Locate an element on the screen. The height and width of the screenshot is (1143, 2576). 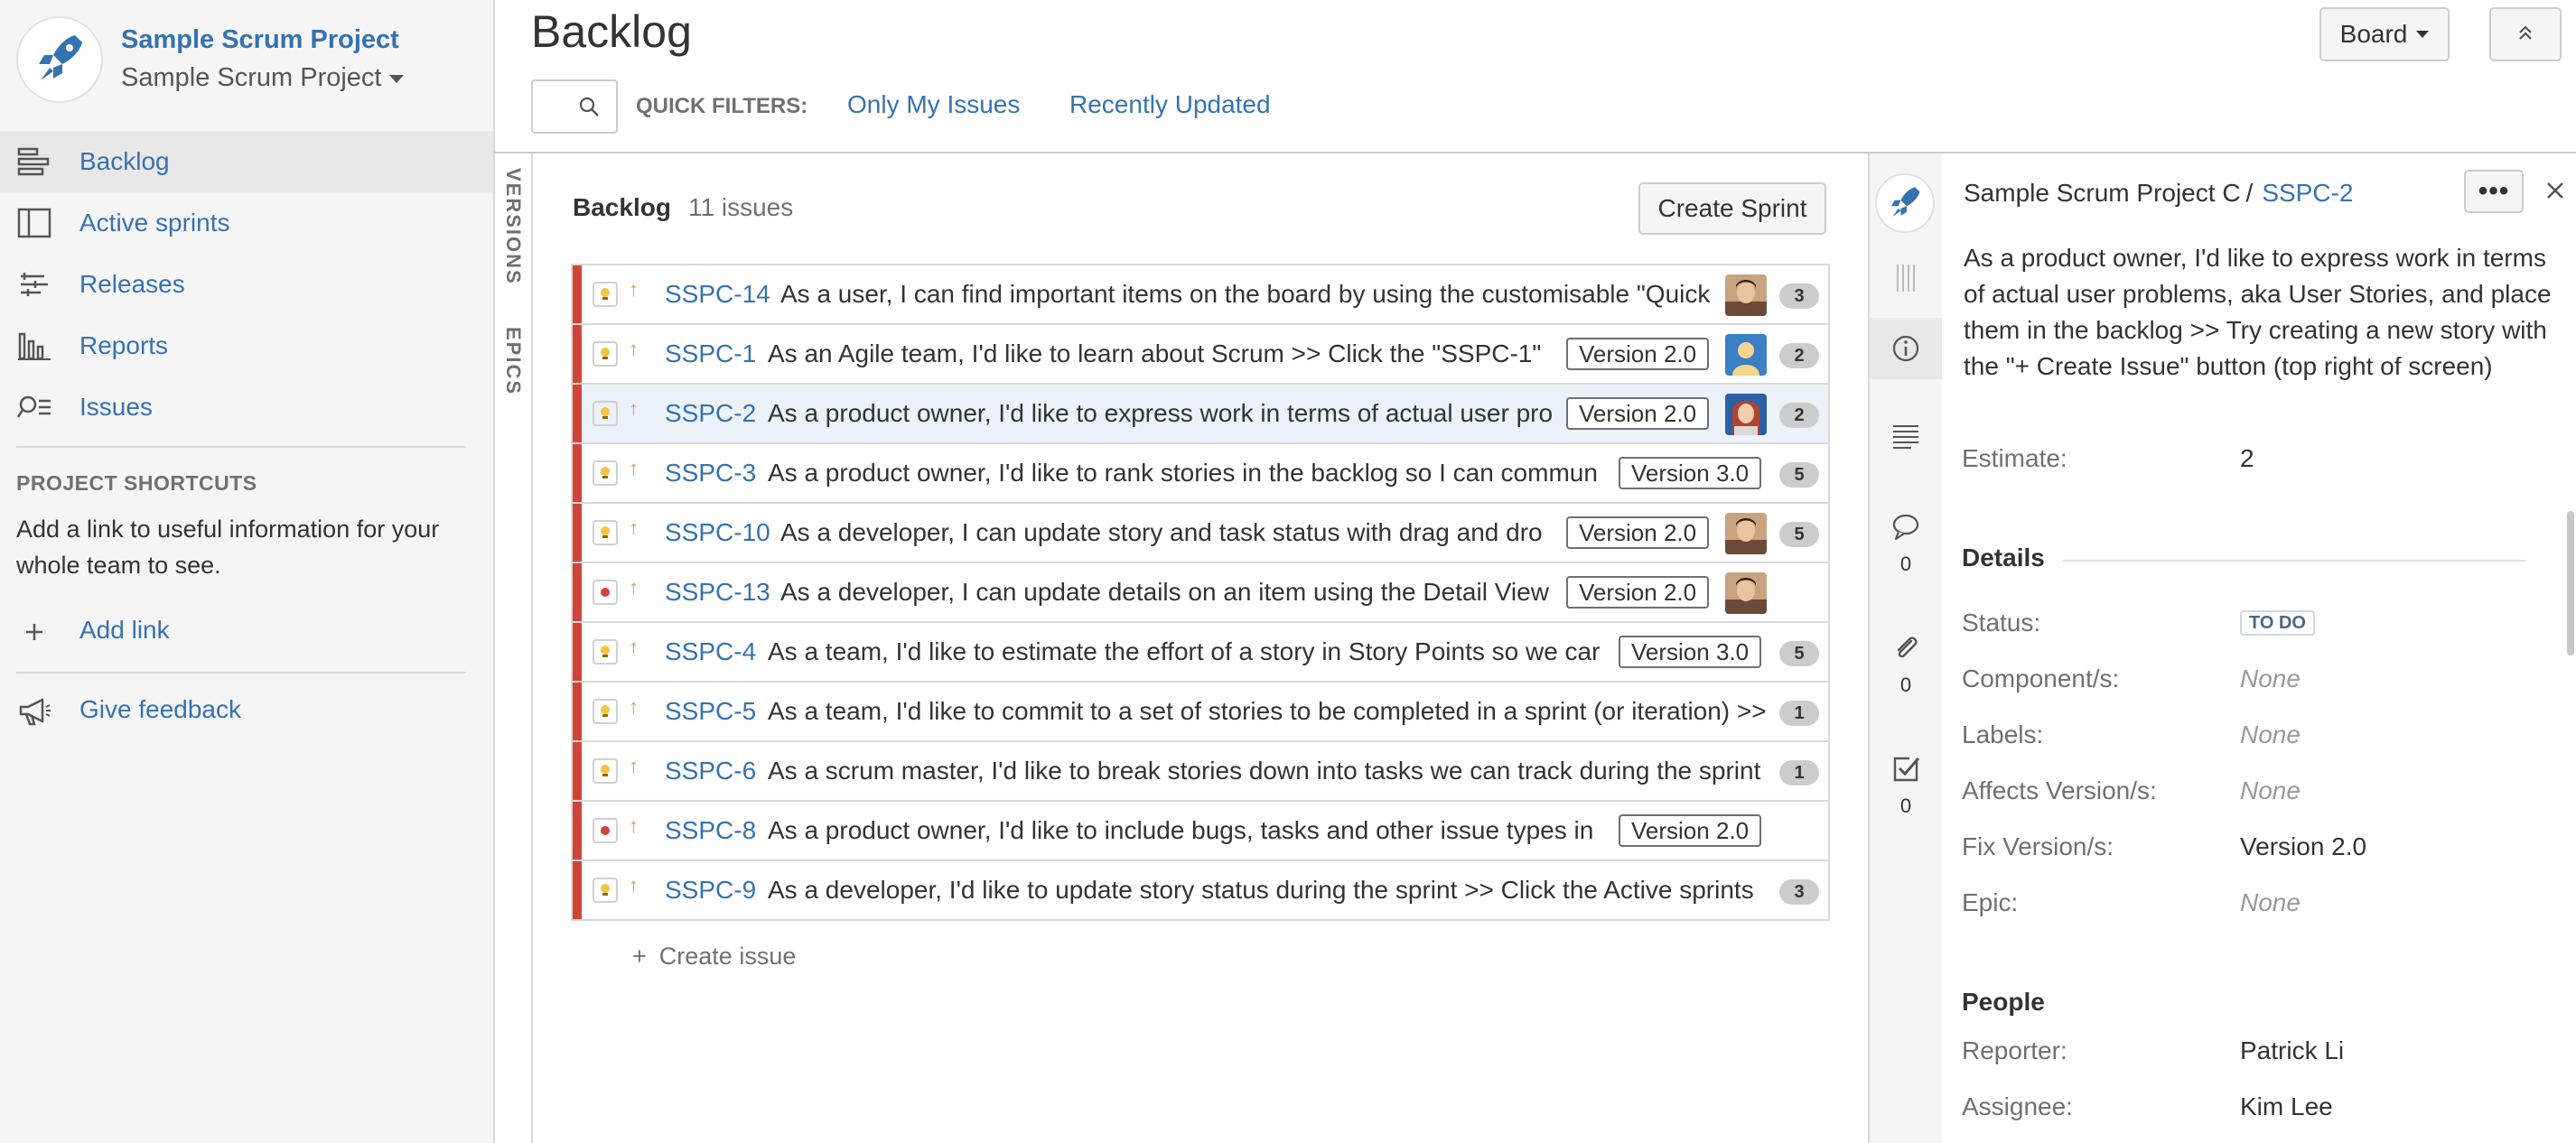
issue-key: SSPC-10 is located at coordinates (717, 532).